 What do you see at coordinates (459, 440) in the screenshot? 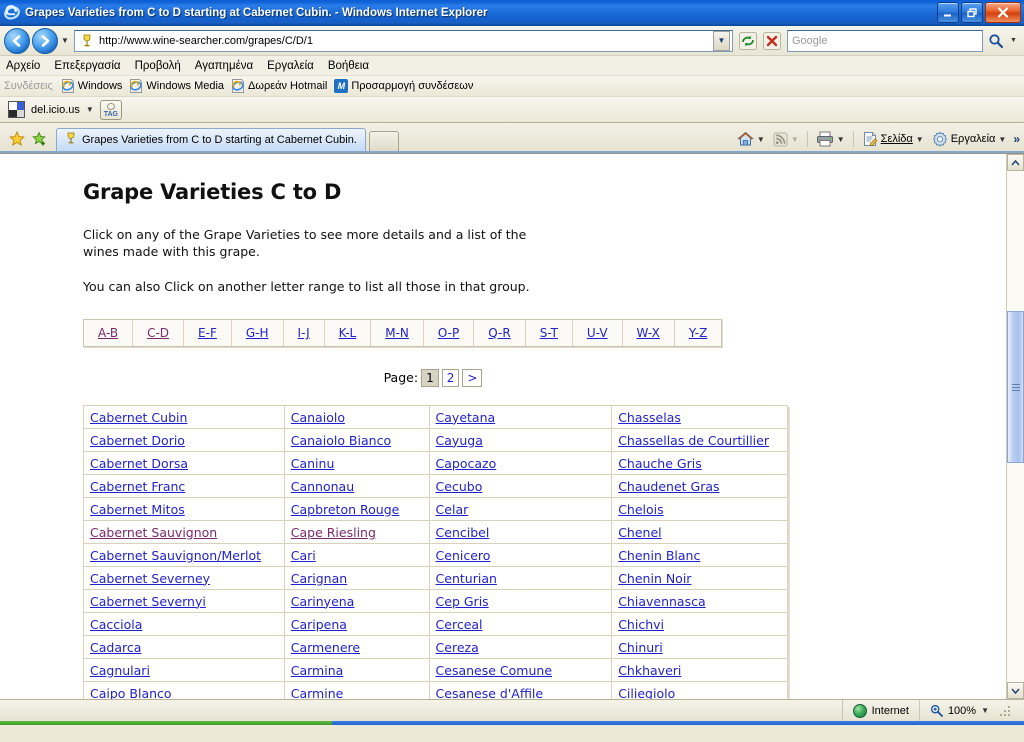
I see `grape-variety-link: Cayuga` at bounding box center [459, 440].